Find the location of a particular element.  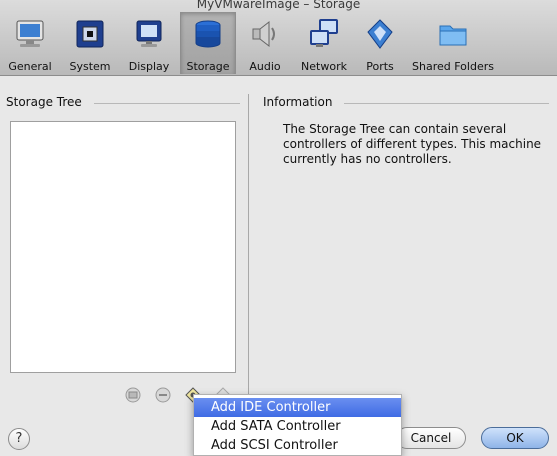

storage-tree-title: Storage Tree is located at coordinates (44, 102).